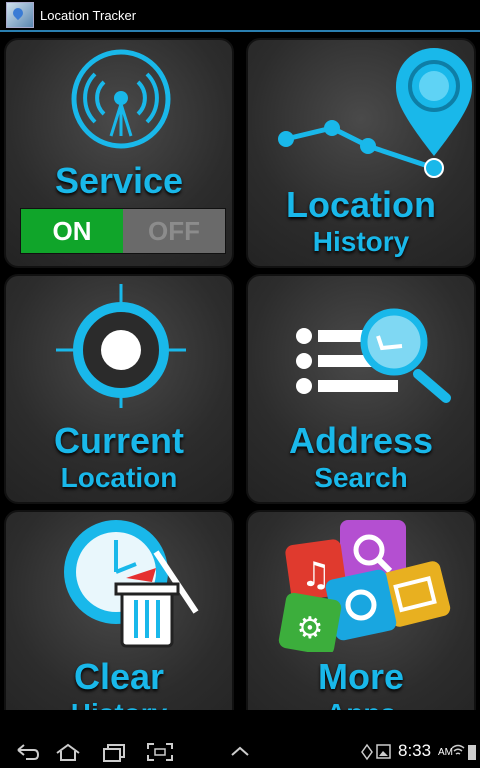 This screenshot has width=480, height=768. I want to click on clear-history-tile: Clear History, so click(119, 610).